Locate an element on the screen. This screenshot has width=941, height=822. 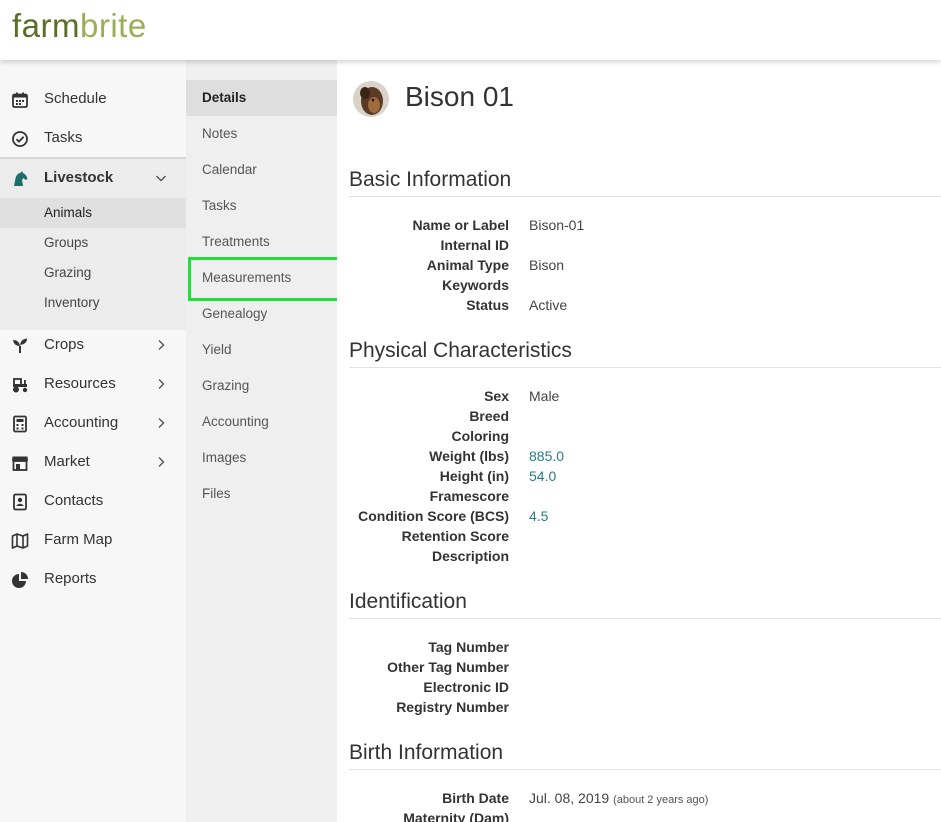
sidebar-item-farm-map: Farm Map is located at coordinates (93, 540).